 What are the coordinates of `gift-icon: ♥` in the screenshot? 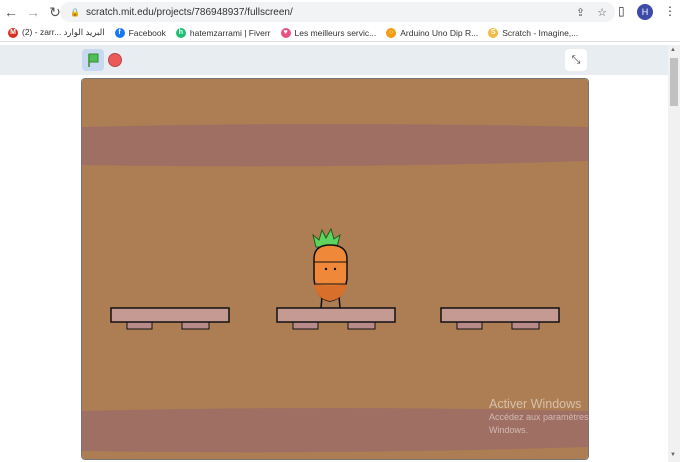 It's located at (285, 32).